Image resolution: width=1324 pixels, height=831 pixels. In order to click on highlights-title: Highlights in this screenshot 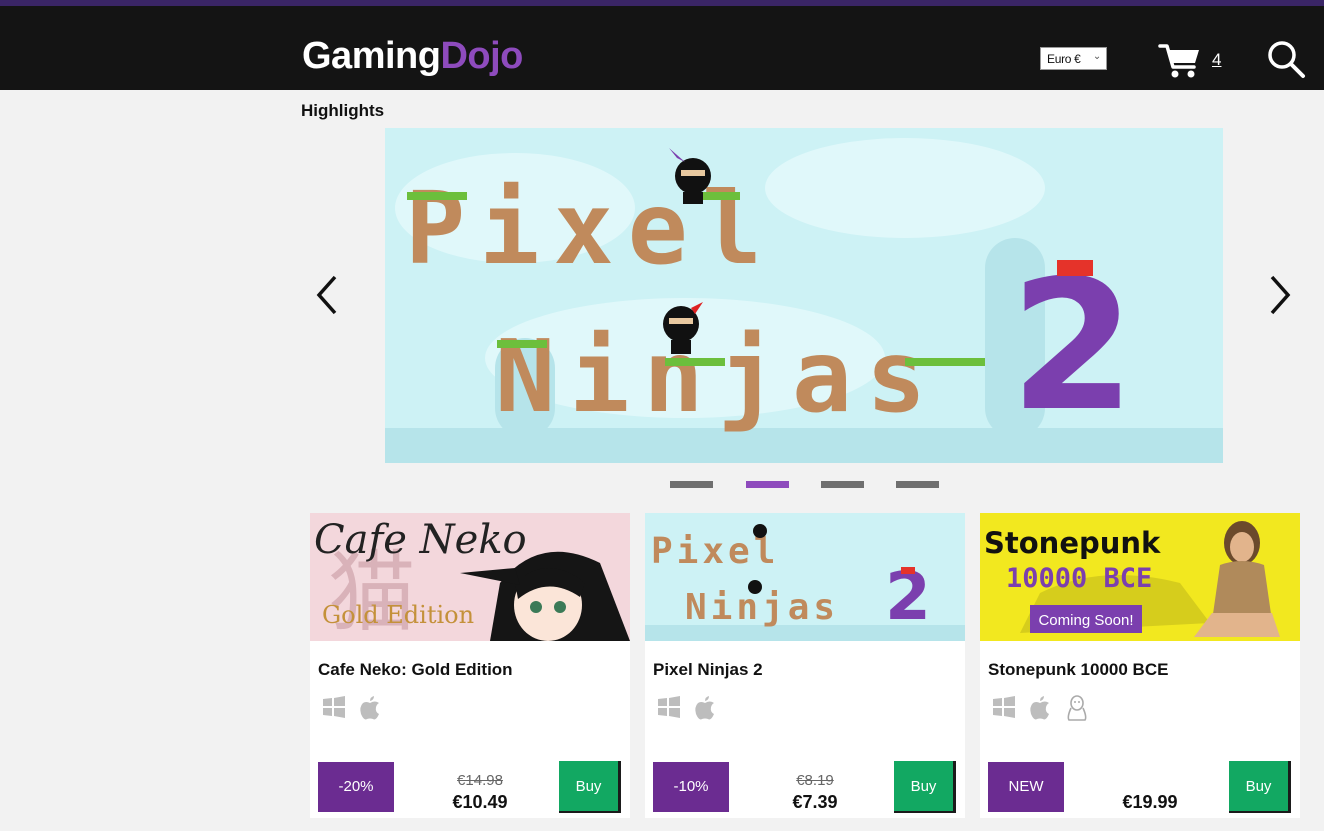, I will do `click(343, 110)`.